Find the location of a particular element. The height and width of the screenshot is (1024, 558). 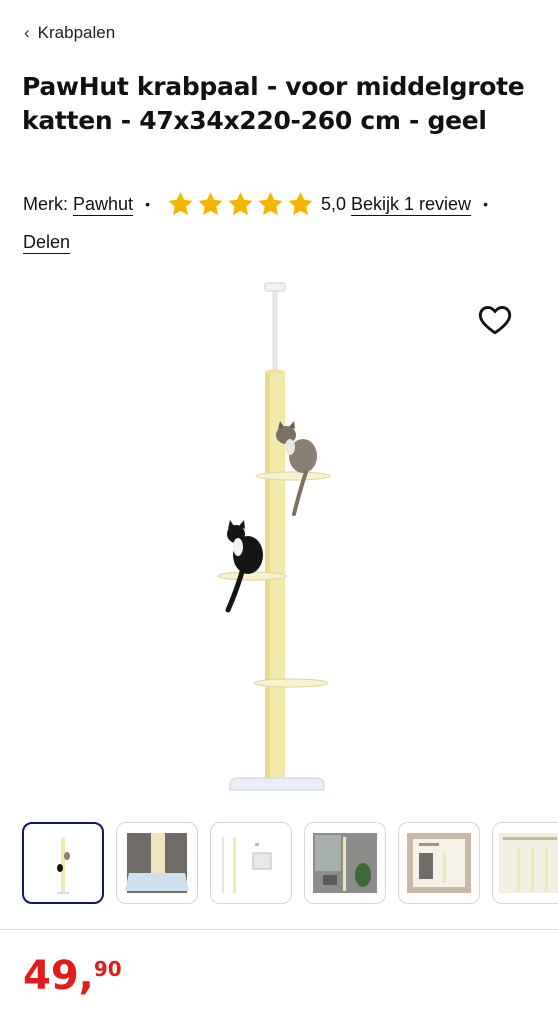

back-label: Krabpalen is located at coordinates (76, 32).